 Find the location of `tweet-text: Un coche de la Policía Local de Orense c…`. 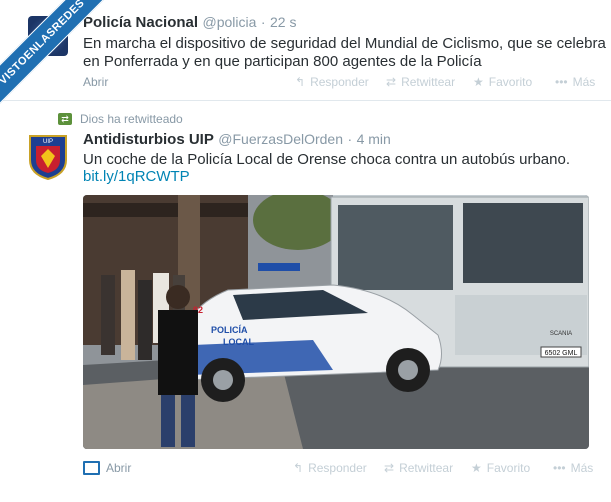

tweet-text: Un coche de la Policía Local de Orense c… is located at coordinates (326, 159).